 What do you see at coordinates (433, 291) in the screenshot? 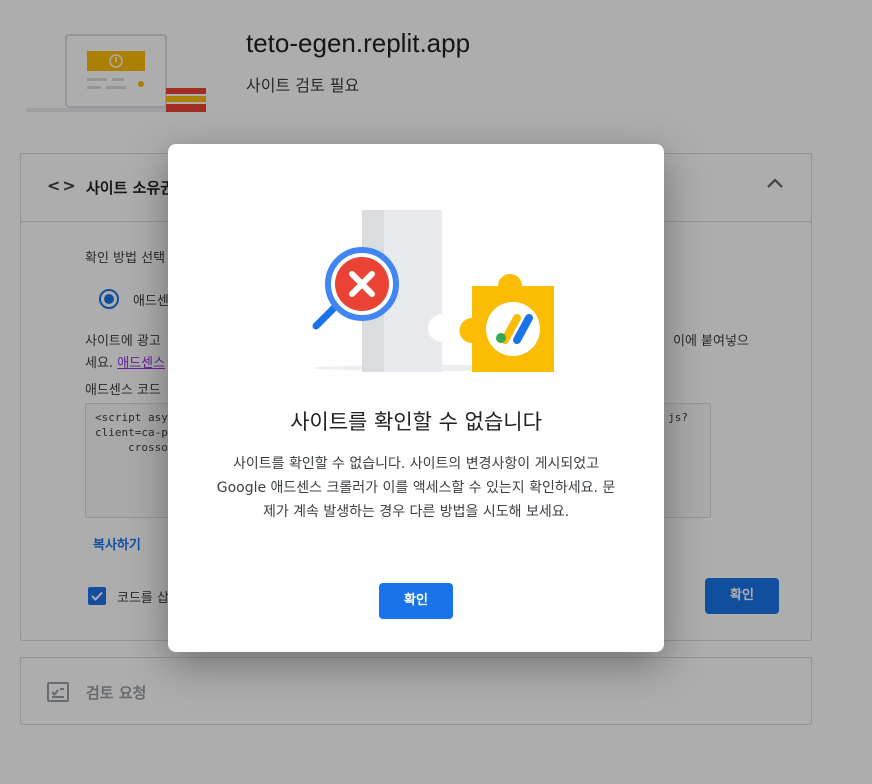
I see `magnifier-error-puzzle-icon` at bounding box center [433, 291].